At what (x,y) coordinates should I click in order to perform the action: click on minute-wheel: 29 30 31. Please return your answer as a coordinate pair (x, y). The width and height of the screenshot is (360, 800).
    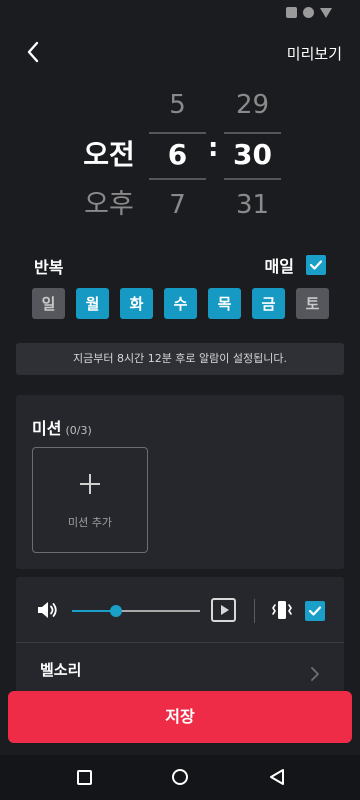
    Looking at the image, I should click on (252, 155).